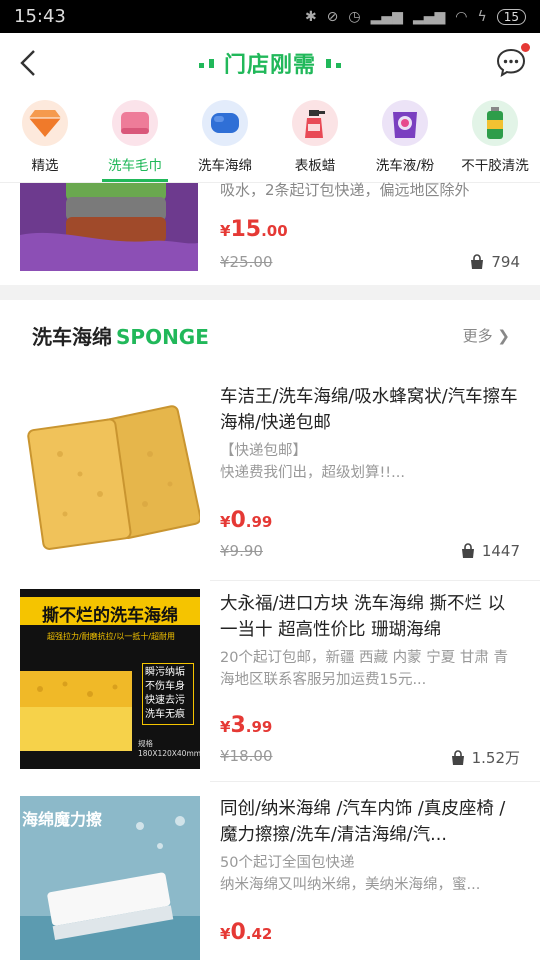 The width and height of the screenshot is (540, 960). I want to click on sponge-icon, so click(225, 123).